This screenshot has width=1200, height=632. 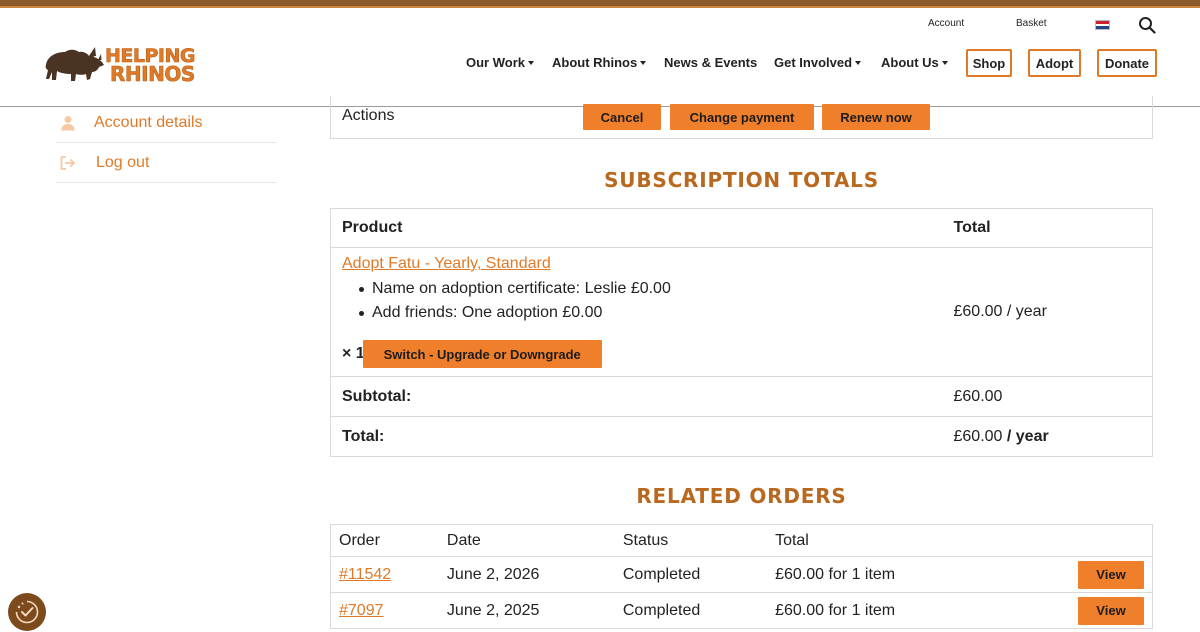 What do you see at coordinates (123, 162) in the screenshot?
I see `sidebar-item-label: Log out` at bounding box center [123, 162].